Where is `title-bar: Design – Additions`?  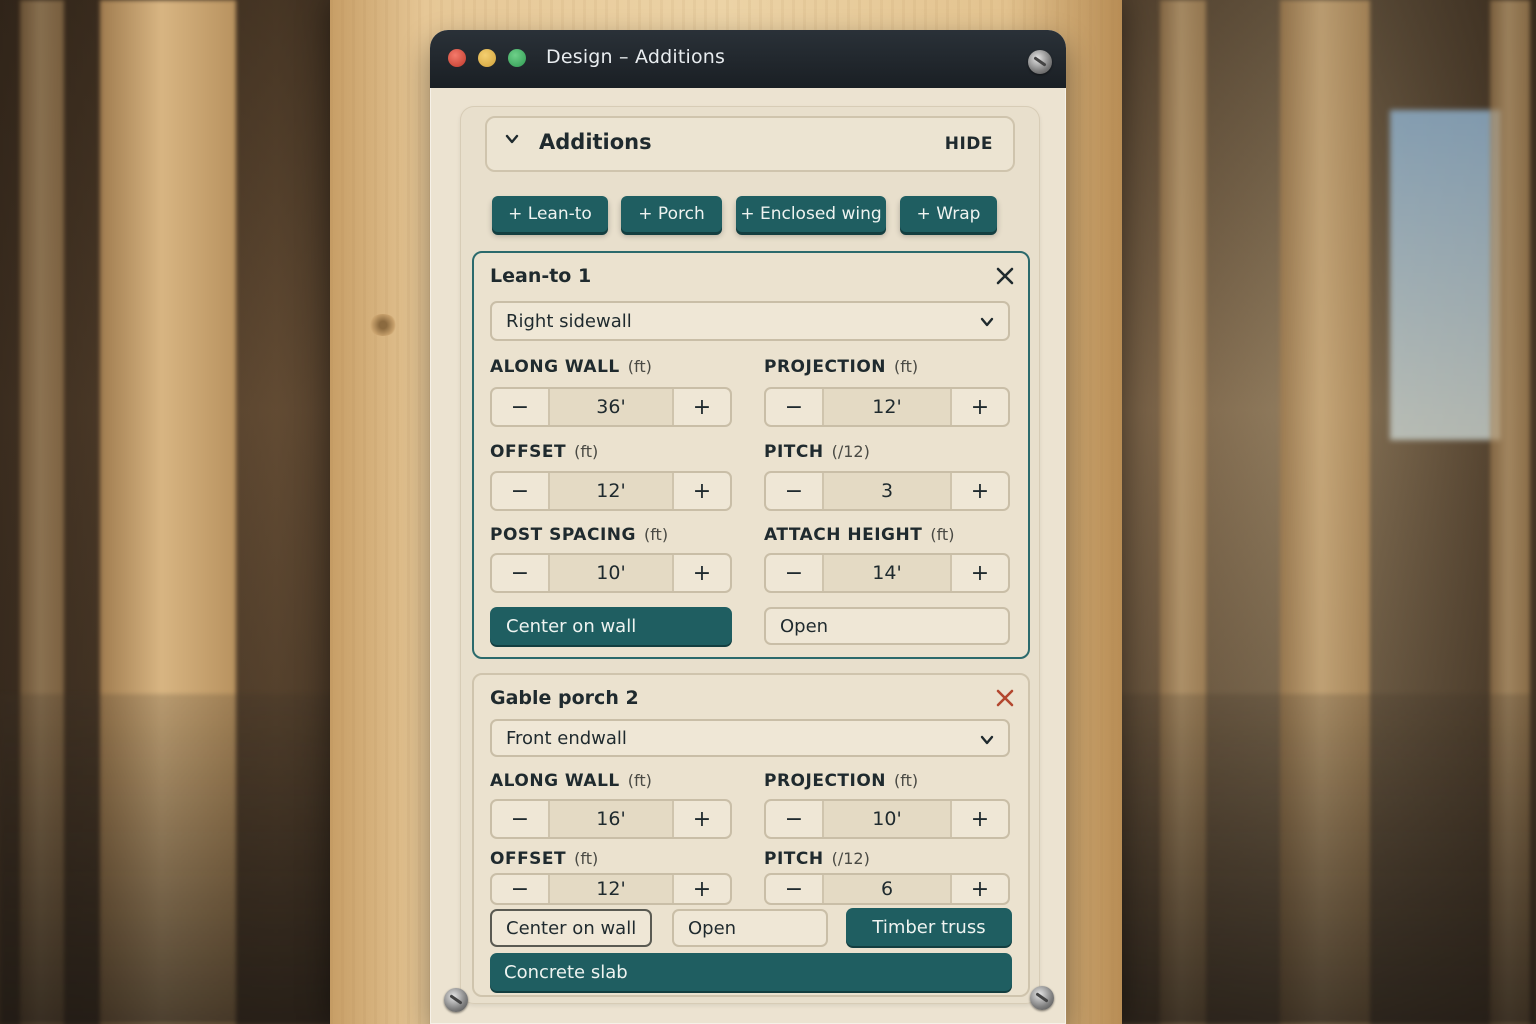
title-bar: Design – Additions is located at coordinates (748, 59).